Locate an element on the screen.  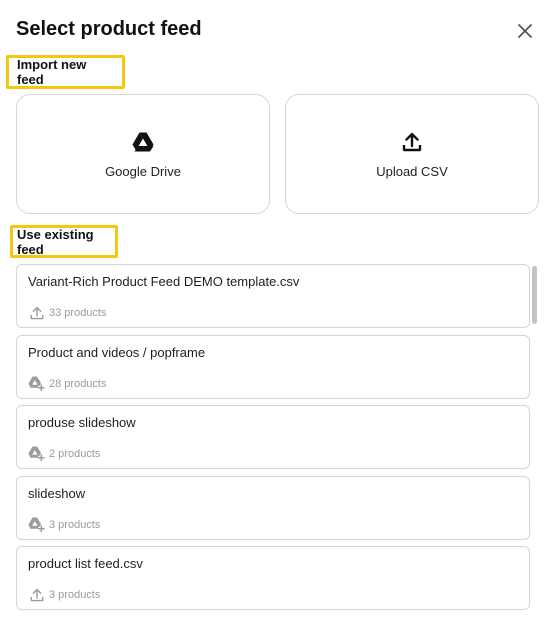
product-count: 2 products is located at coordinates (75, 453).